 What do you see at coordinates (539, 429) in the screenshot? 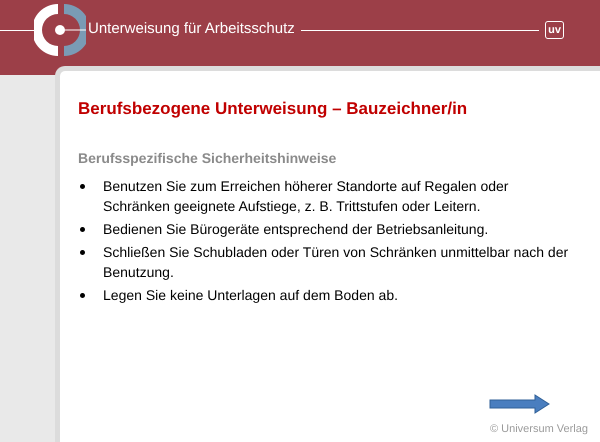
I see `copyright-text: © Universum Verlag` at bounding box center [539, 429].